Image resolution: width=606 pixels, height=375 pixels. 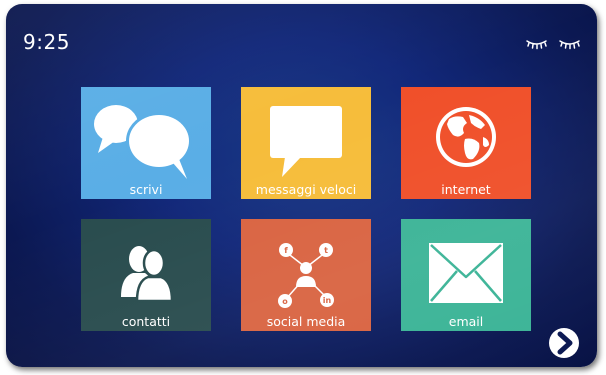 I want to click on tile-internet: internet, so click(x=466, y=143).